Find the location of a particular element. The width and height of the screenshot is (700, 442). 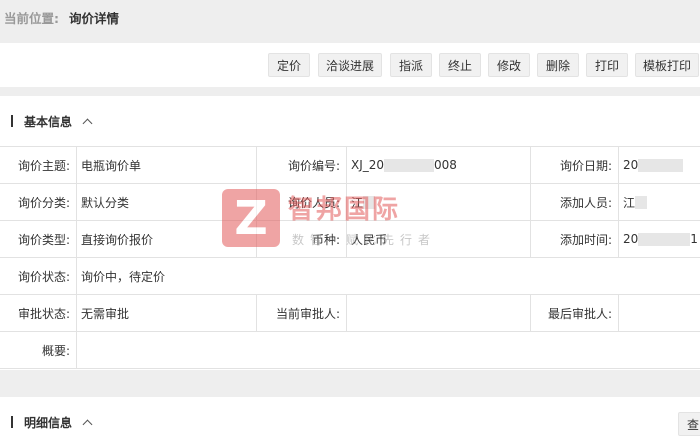

field-label: 询价编号: is located at coordinates (313, 165).